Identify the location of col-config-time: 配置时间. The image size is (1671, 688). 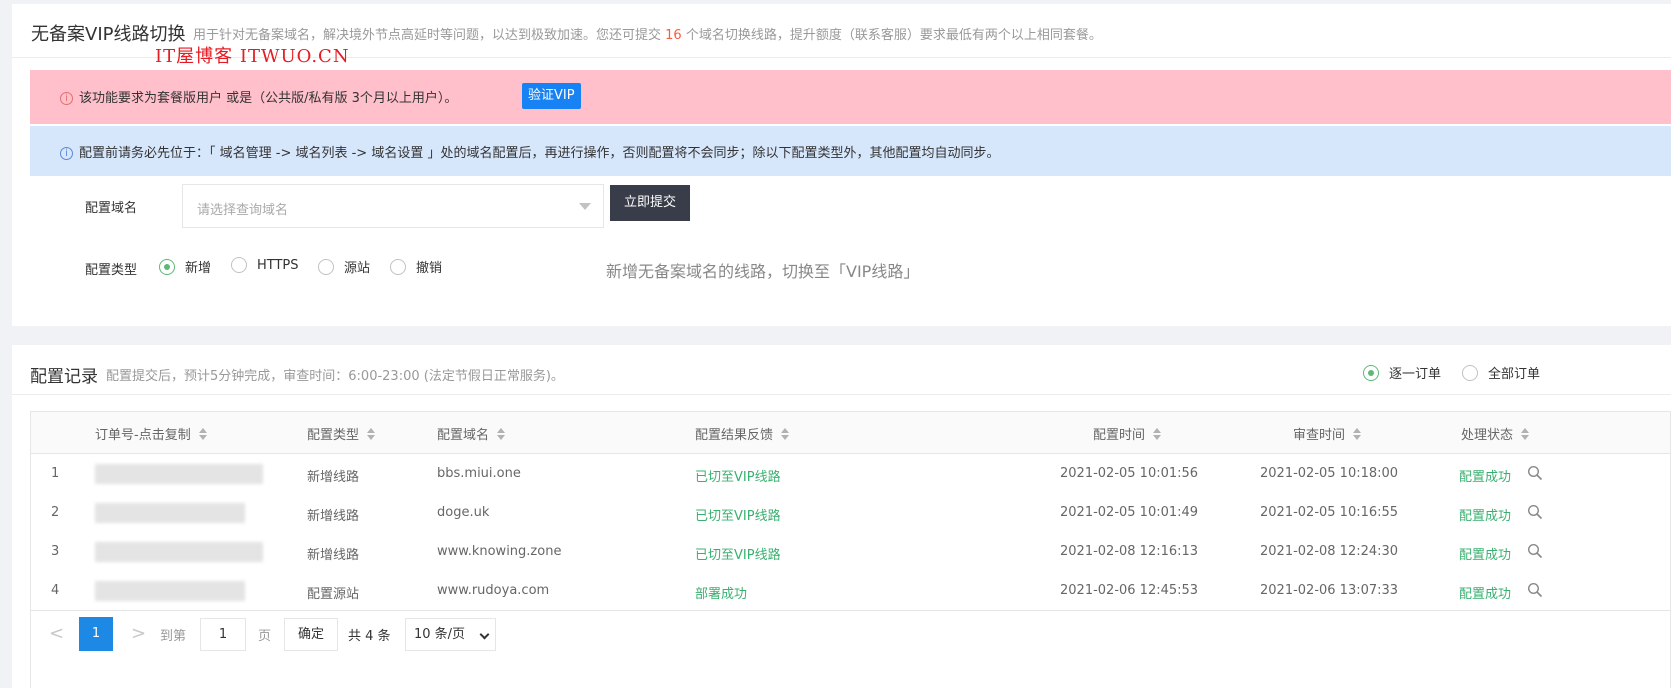
(1127, 433).